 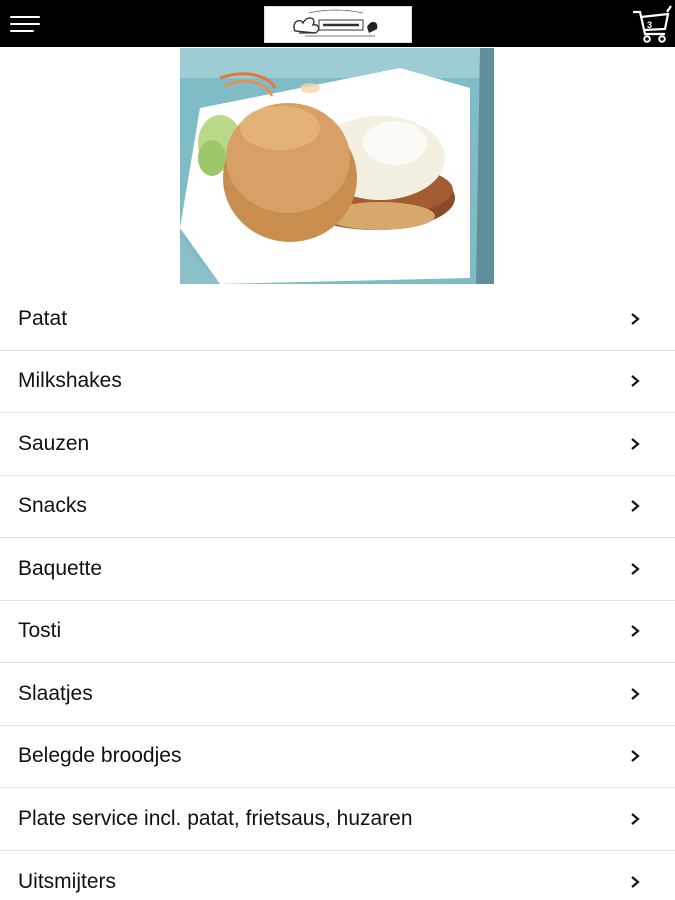 I want to click on category-label: Snacks, so click(x=52, y=506).